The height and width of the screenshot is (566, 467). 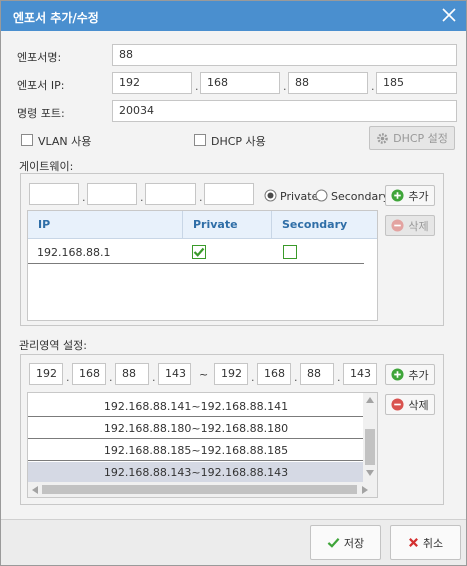 I want to click on range-end-octet-1: 192, so click(x=231, y=374).